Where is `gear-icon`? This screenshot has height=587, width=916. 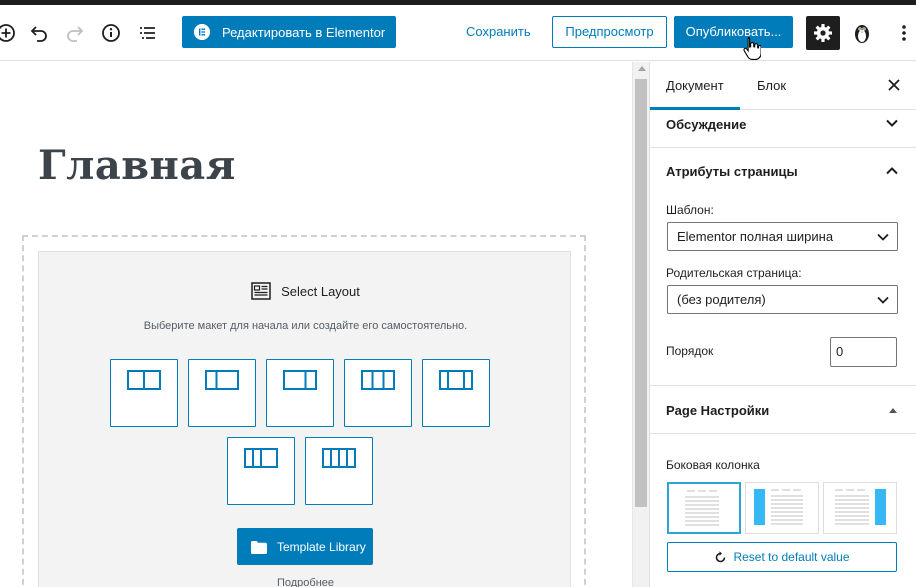 gear-icon is located at coordinates (823, 33).